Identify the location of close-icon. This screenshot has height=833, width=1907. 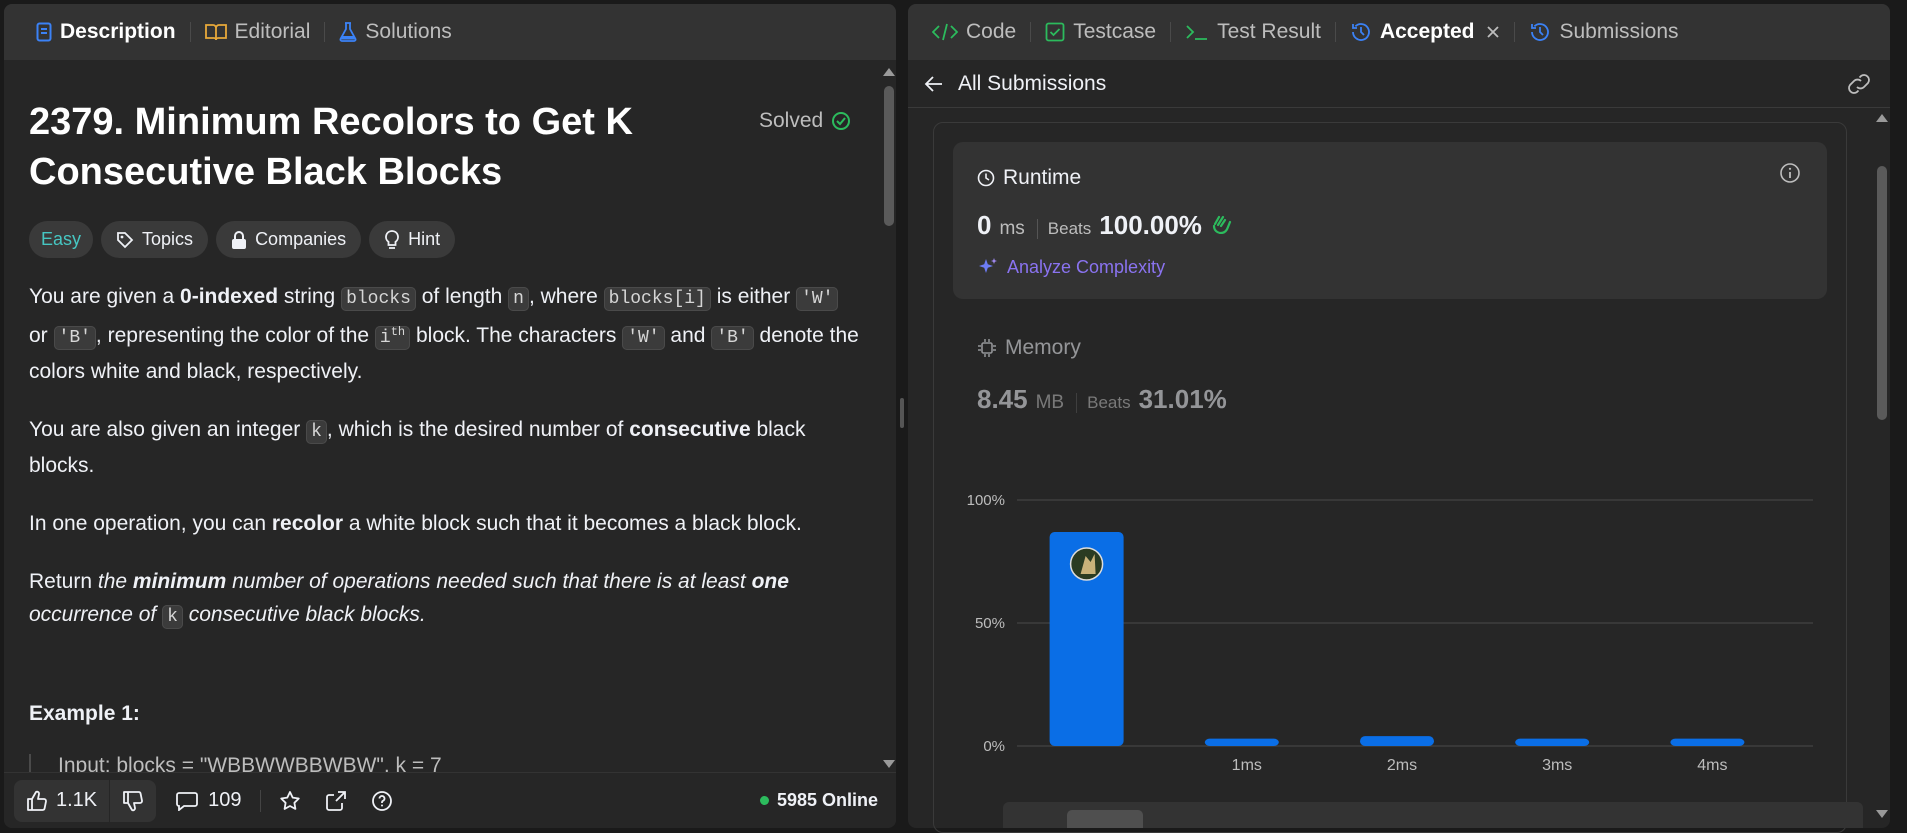
(1493, 32).